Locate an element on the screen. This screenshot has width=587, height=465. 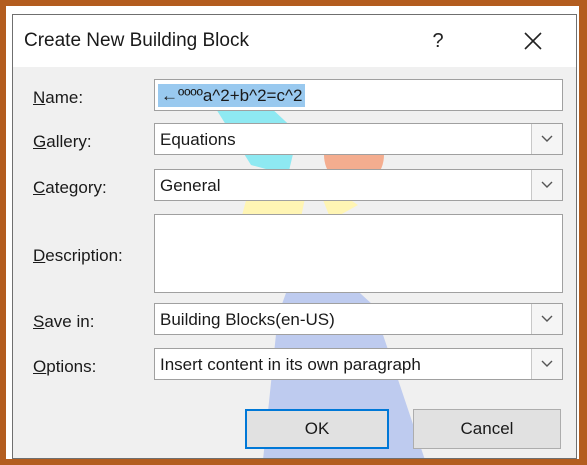
category-dropdown-button is located at coordinates (546, 185).